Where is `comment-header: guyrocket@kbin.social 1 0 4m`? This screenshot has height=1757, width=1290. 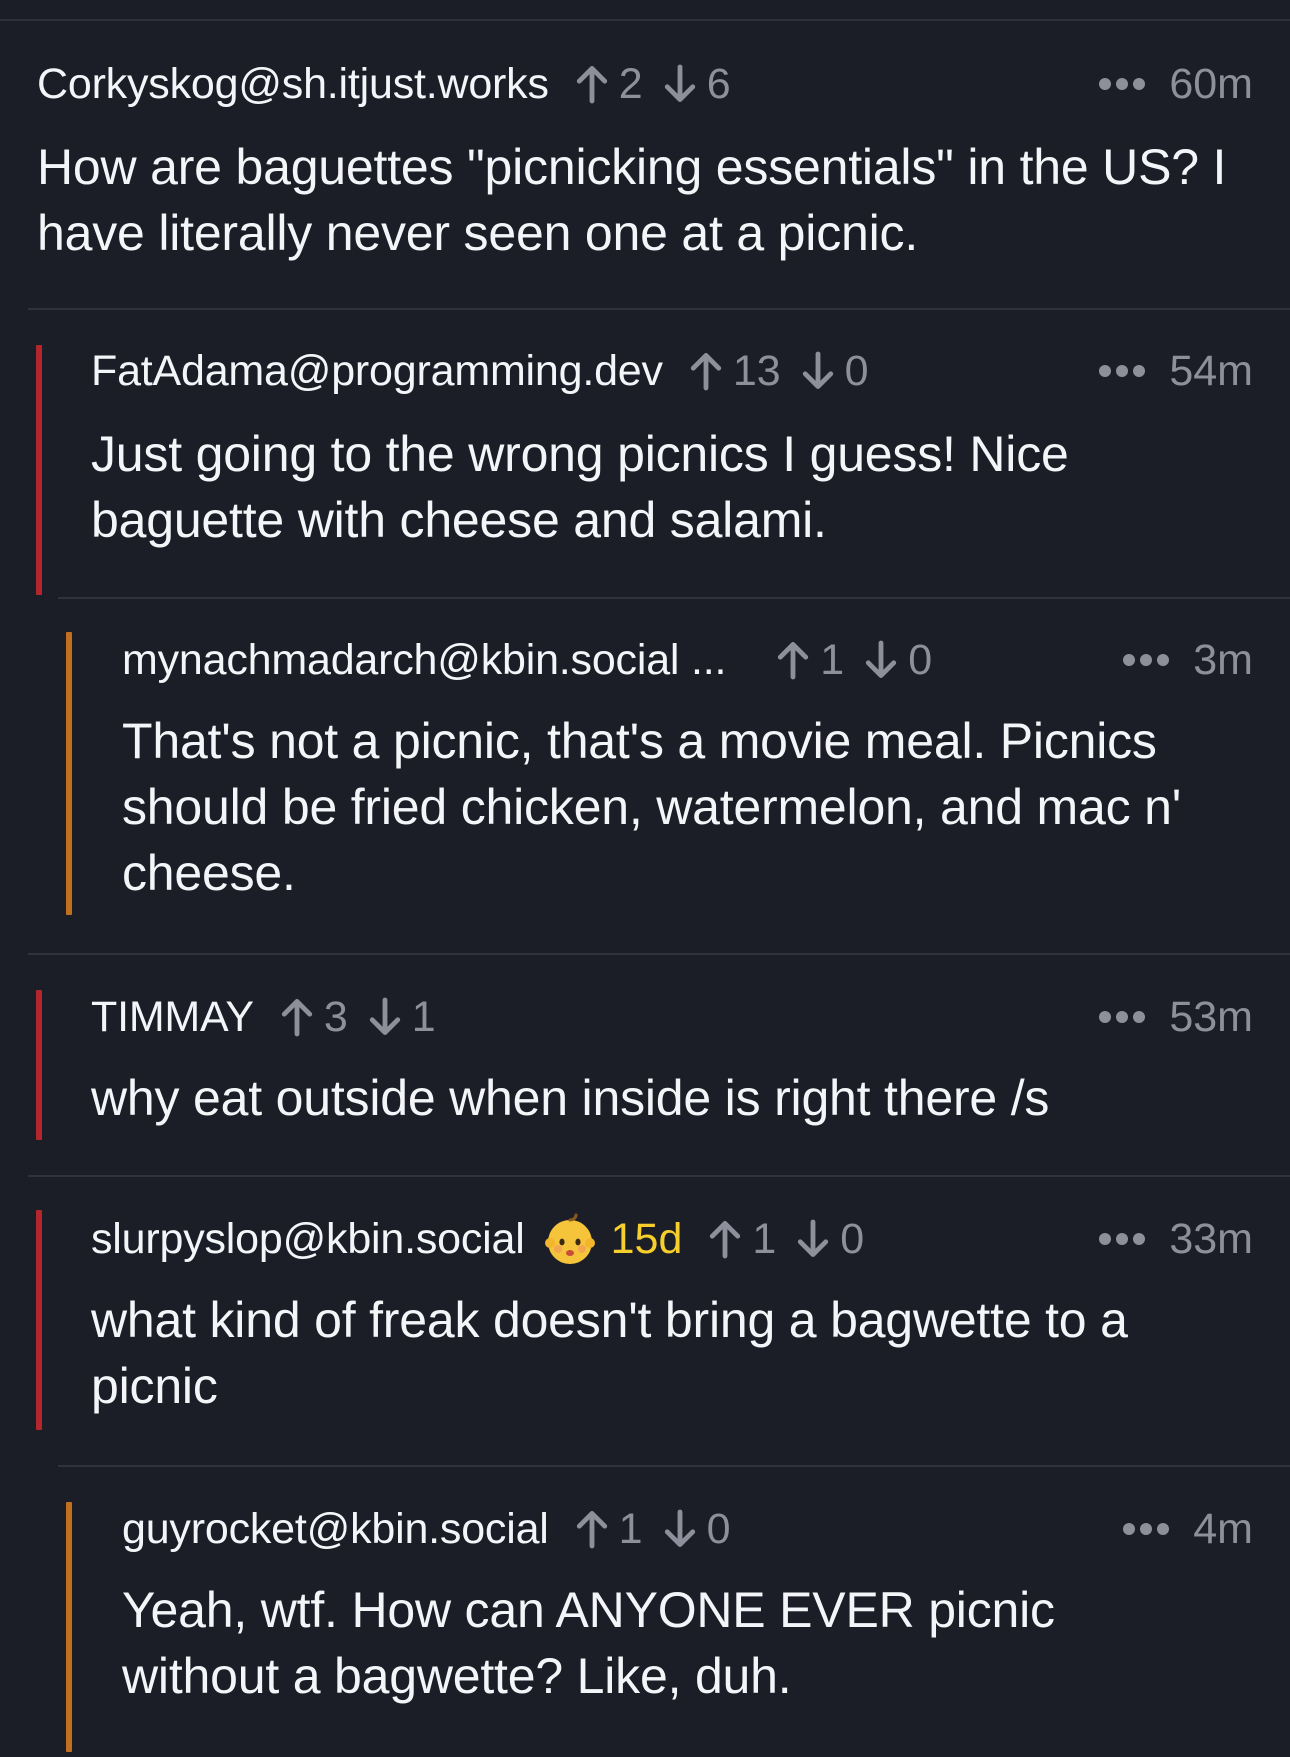 comment-header: guyrocket@kbin.social 1 0 4m is located at coordinates (706, 1529).